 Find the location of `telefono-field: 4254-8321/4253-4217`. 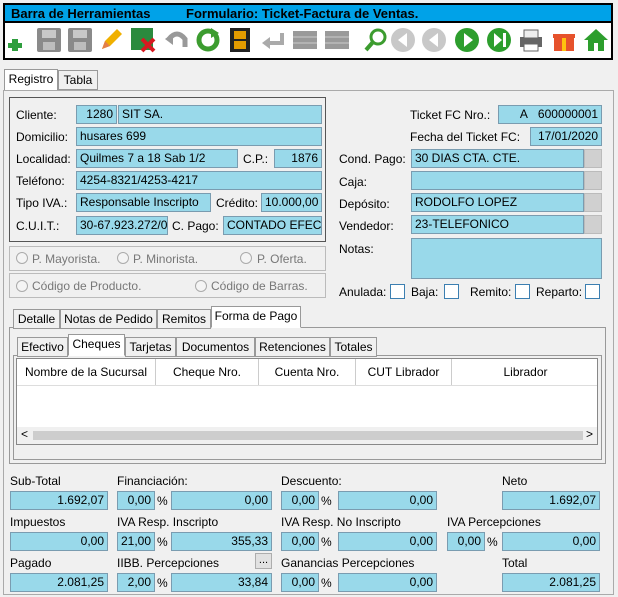

telefono-field: 4254-8321/4253-4217 is located at coordinates (199, 180).